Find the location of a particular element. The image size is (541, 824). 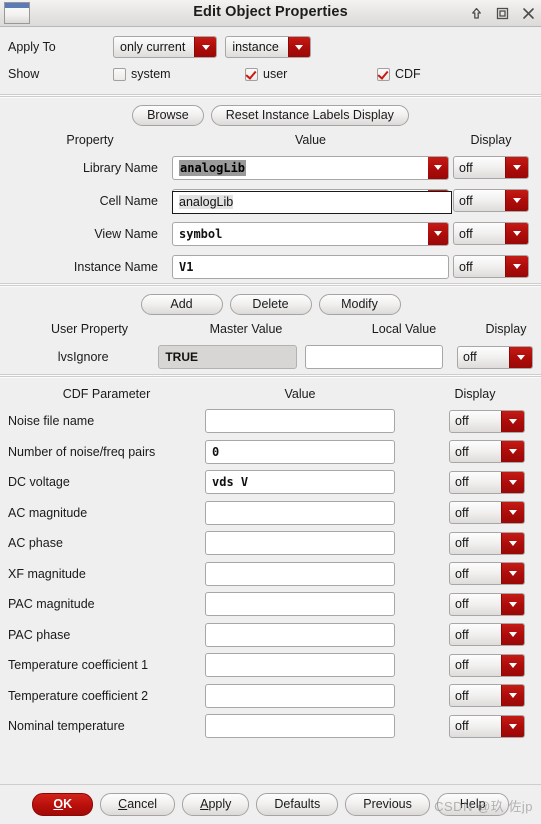

user-property-buttons: Add Delete Modify is located at coordinates (270, 303).